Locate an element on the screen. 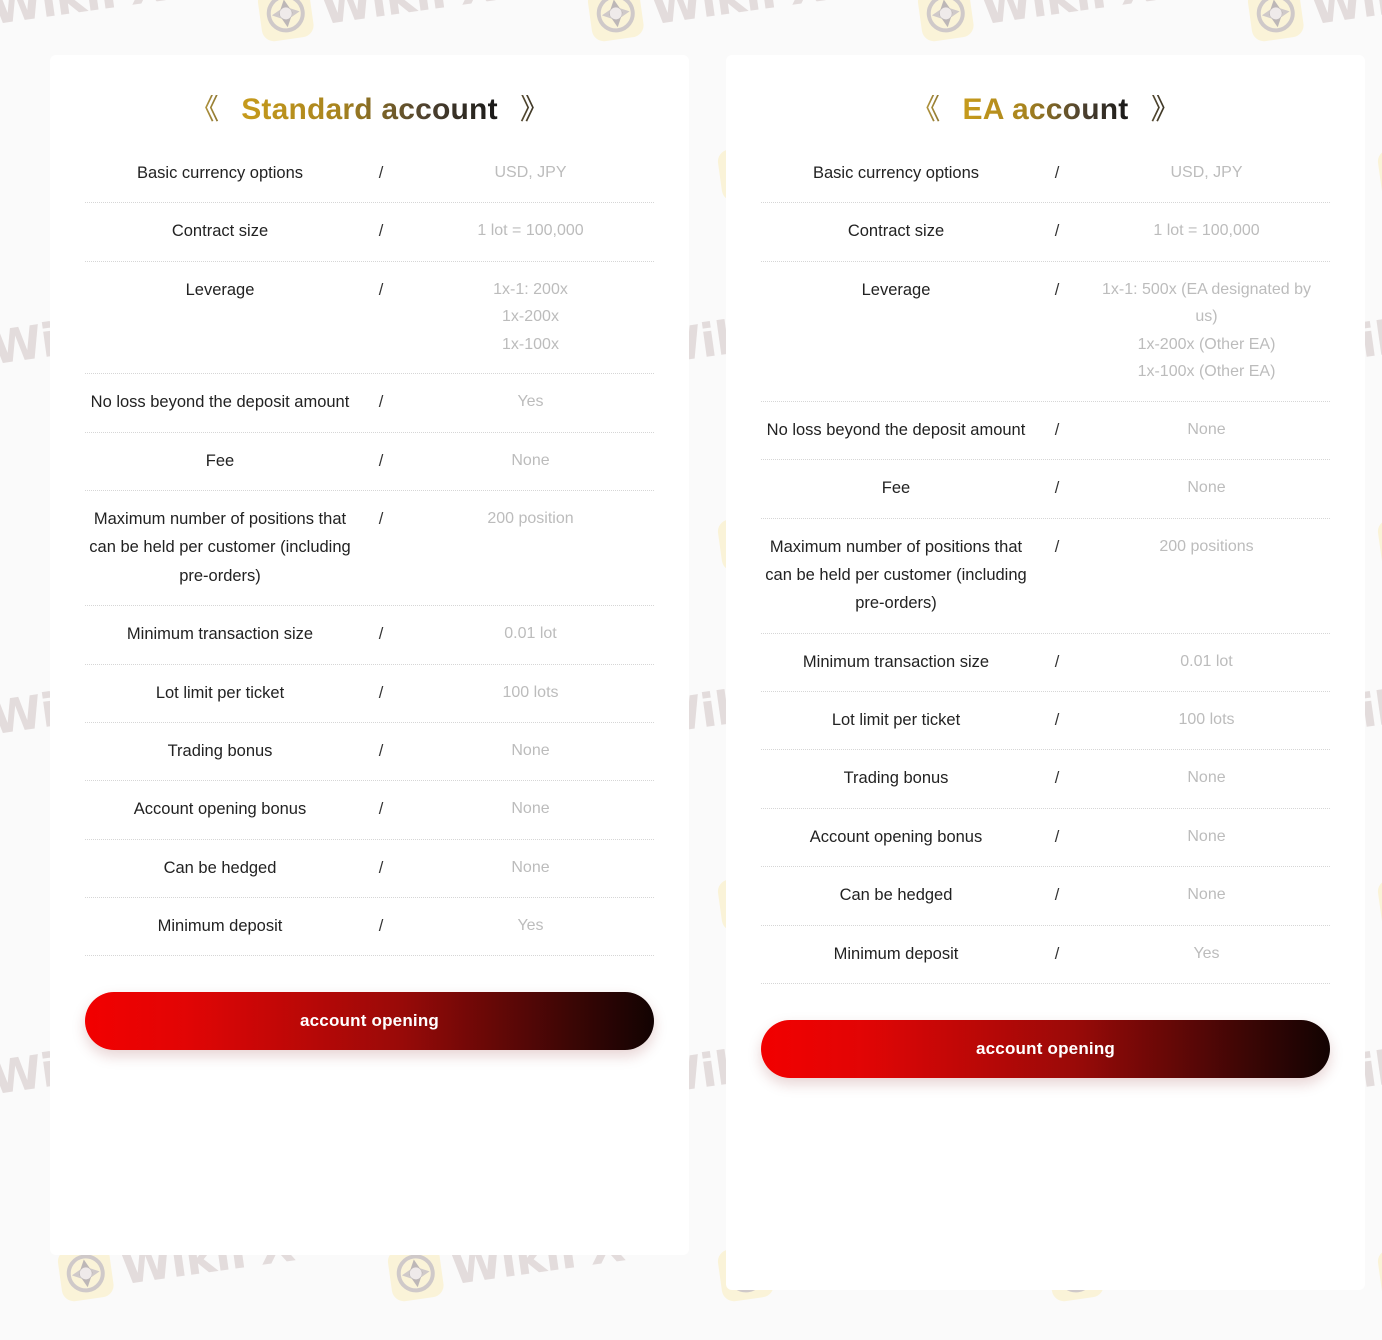 This screenshot has width=1382, height=1340. spec-row-value: 0.01 lot is located at coordinates (1206, 661).